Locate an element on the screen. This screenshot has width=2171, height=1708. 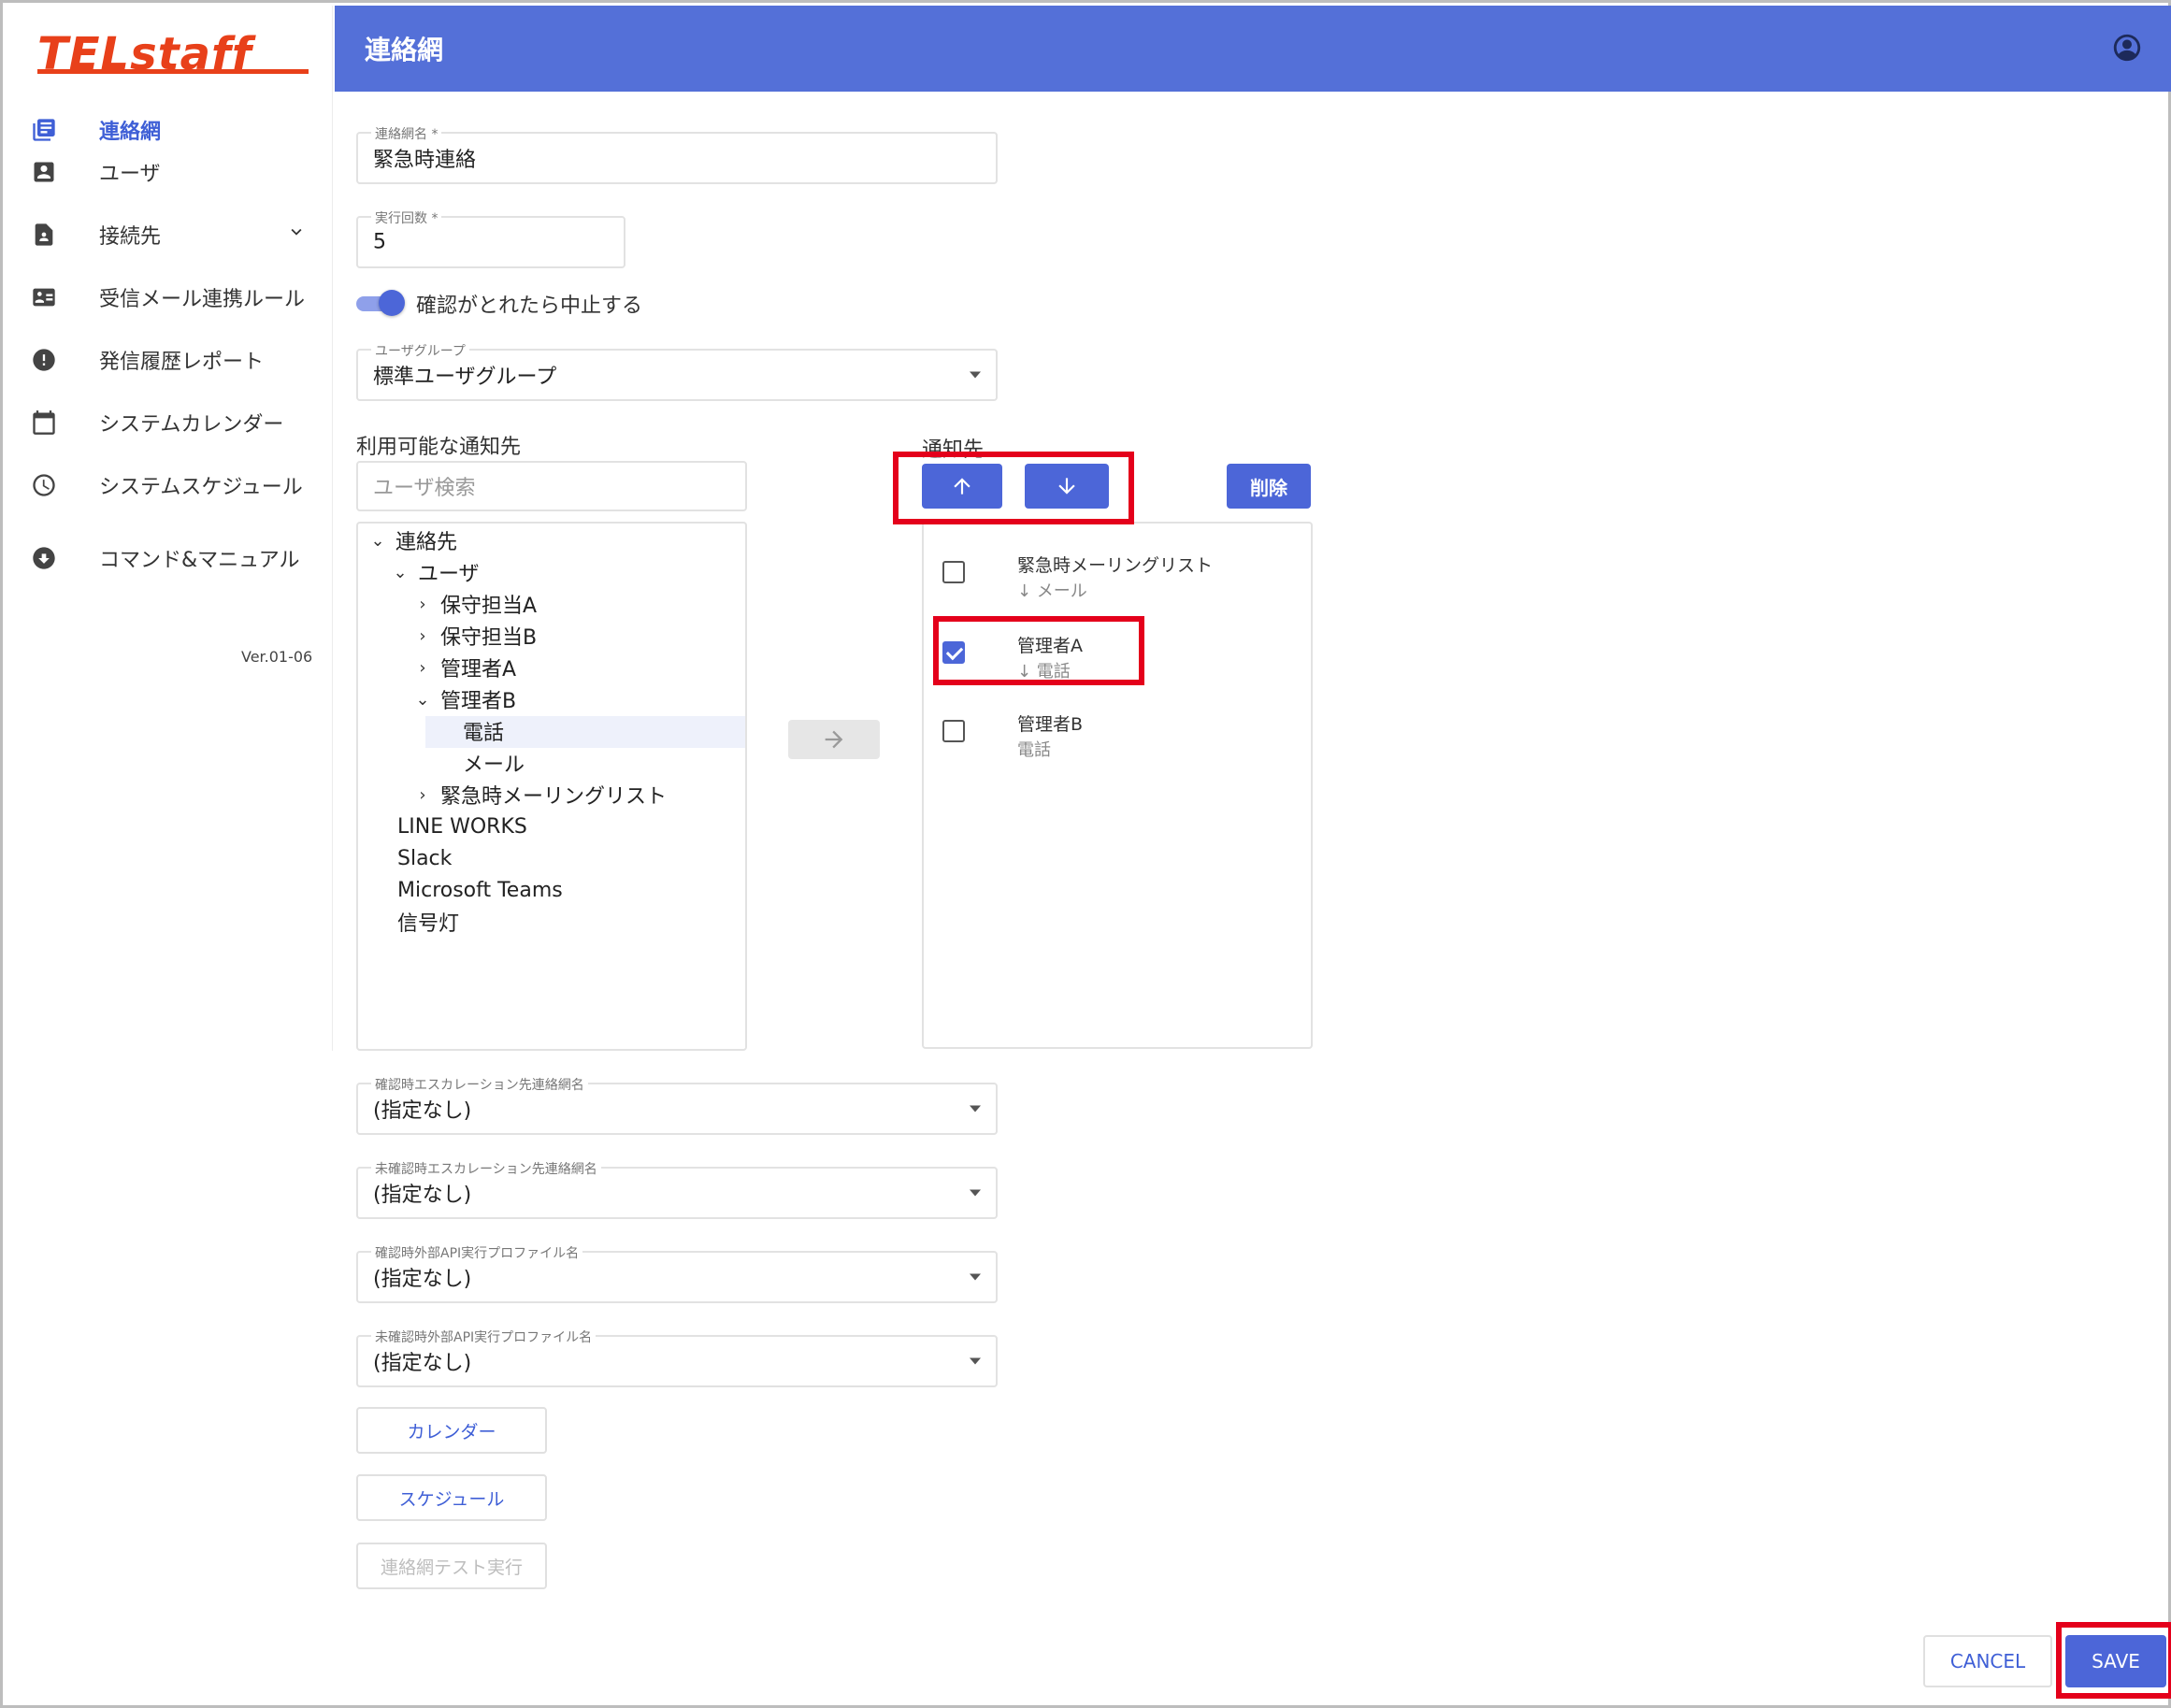
field-label: 連絡網名 * is located at coordinates (406, 133).